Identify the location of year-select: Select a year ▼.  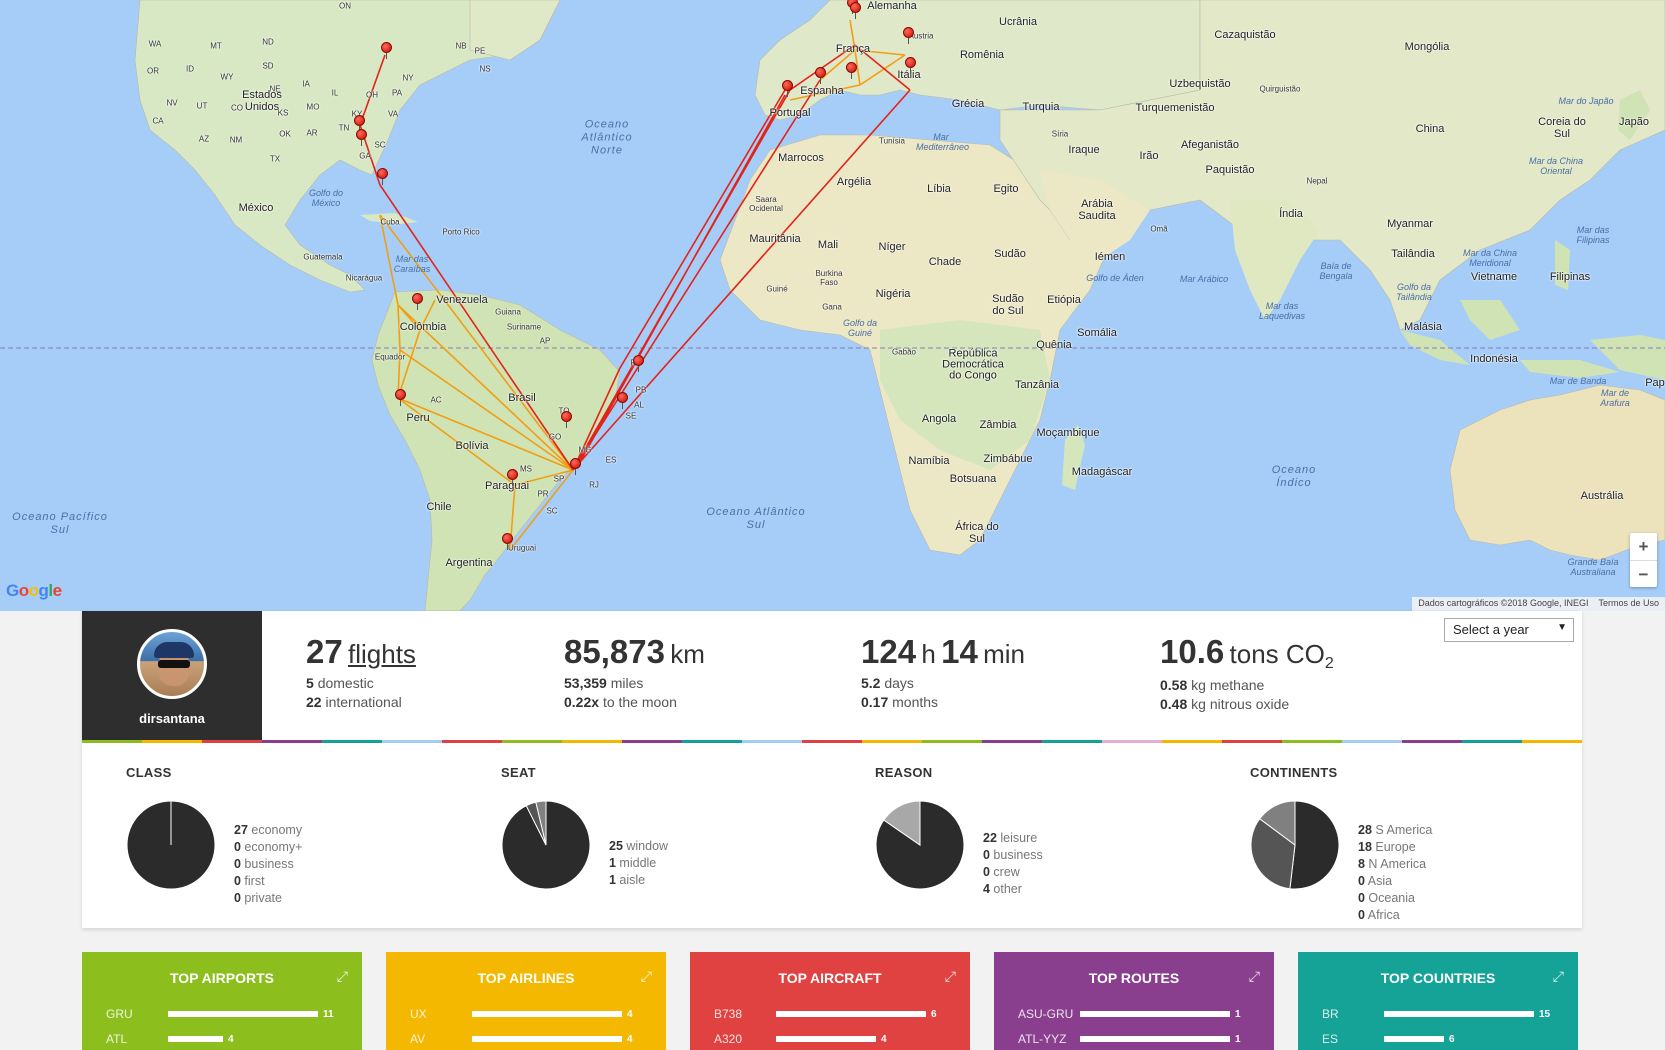
(1509, 630).